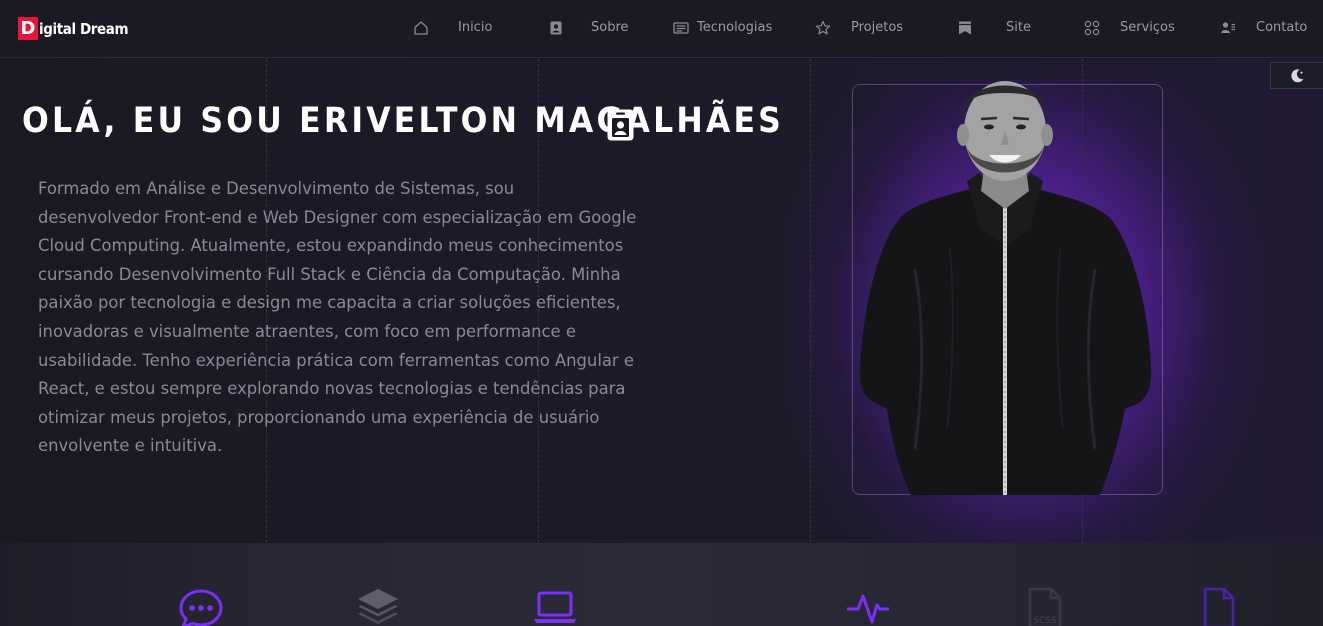 Image resolution: width=1323 pixels, height=626 pixels. Describe the element at coordinates (201, 607) in the screenshot. I see `chat-icon` at that location.